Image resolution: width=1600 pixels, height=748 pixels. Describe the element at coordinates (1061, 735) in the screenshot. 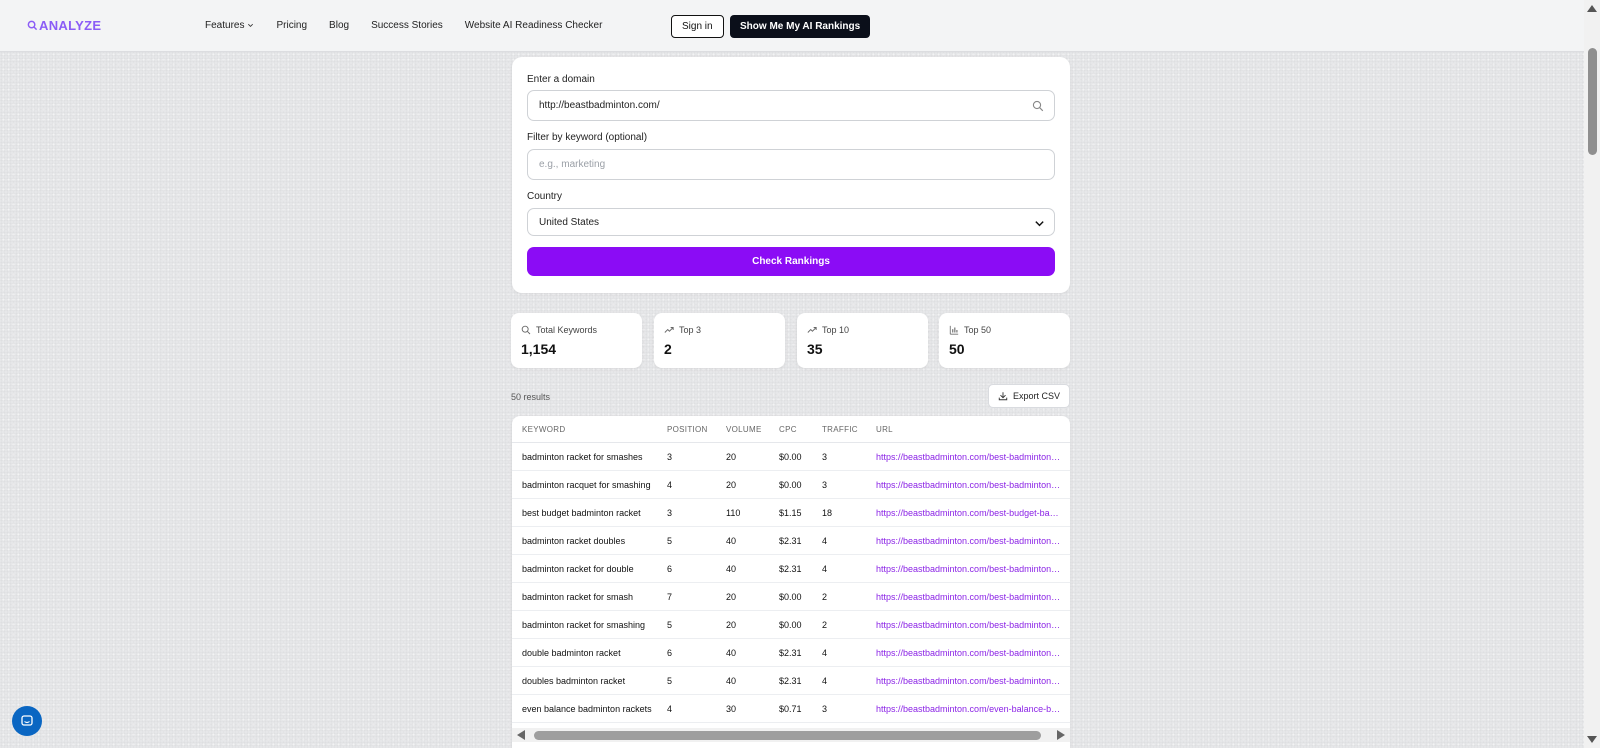

I see `scroll-right-arrow` at that location.